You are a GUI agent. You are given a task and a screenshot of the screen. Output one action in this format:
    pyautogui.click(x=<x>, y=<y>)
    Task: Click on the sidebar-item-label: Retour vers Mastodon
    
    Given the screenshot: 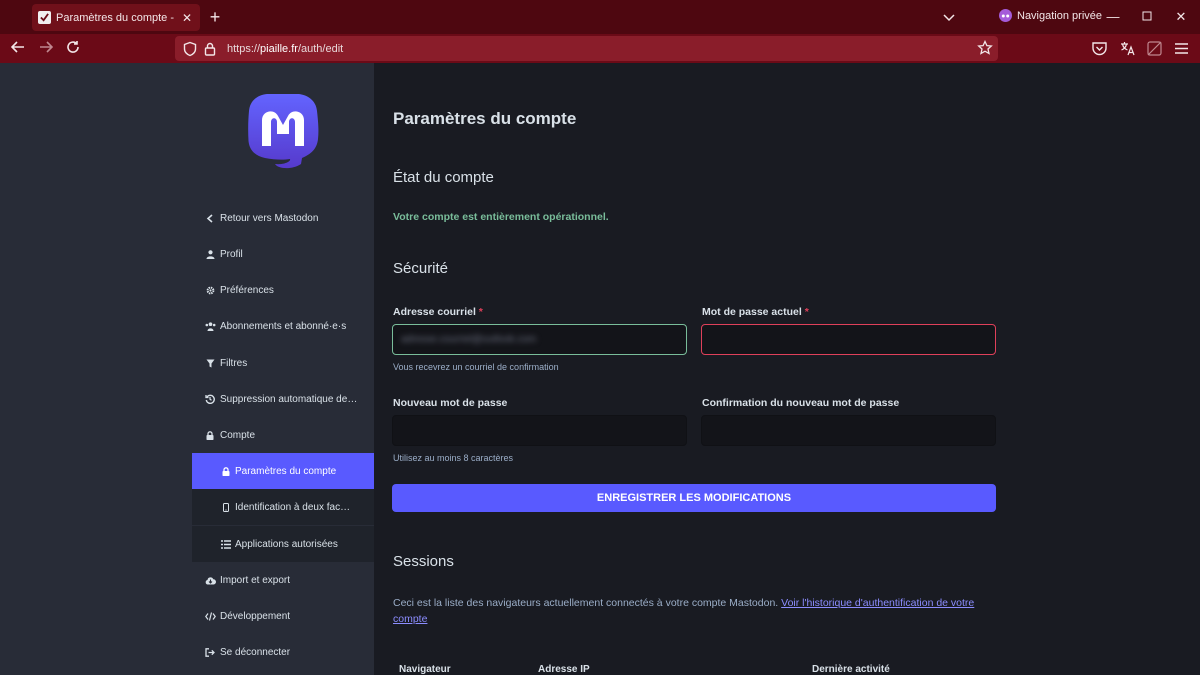 What is the action you would take?
    pyautogui.click(x=269, y=218)
    